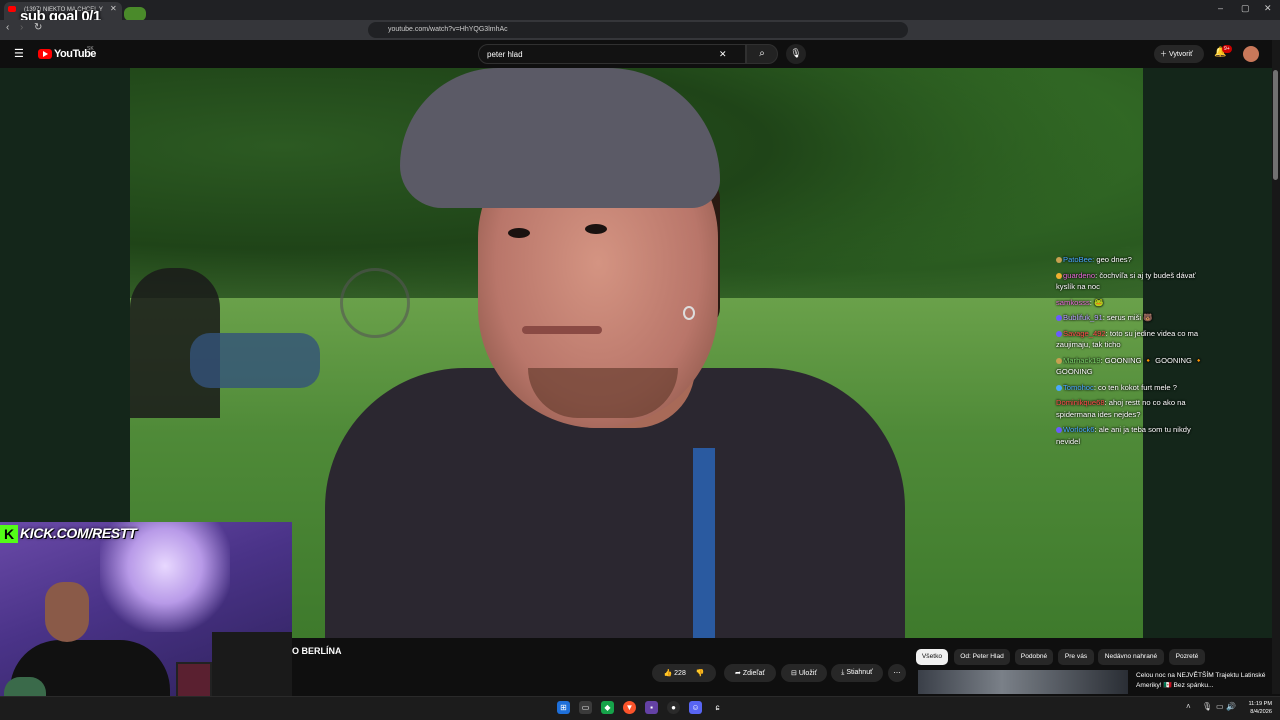 The width and height of the screenshot is (1280, 720). What do you see at coordinates (612, 54) in the screenshot?
I see `search-input: peter hlad ✕` at bounding box center [612, 54].